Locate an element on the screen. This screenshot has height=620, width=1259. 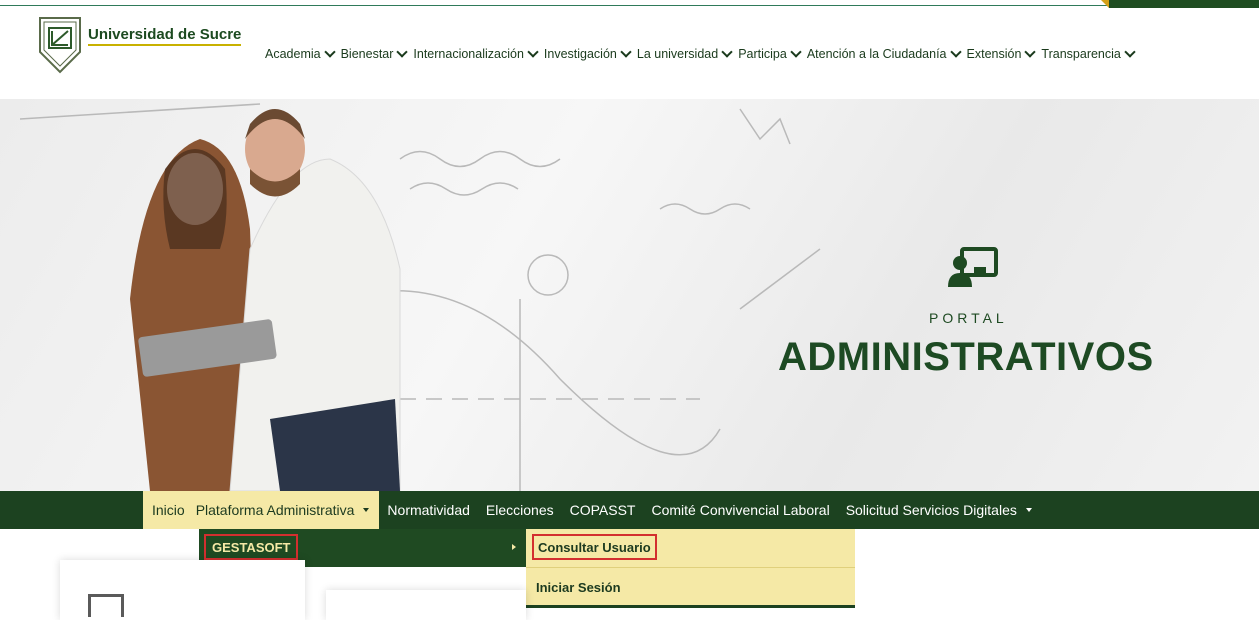
menu-item-label: Comité Convivencial Laboral is located at coordinates (740, 510).